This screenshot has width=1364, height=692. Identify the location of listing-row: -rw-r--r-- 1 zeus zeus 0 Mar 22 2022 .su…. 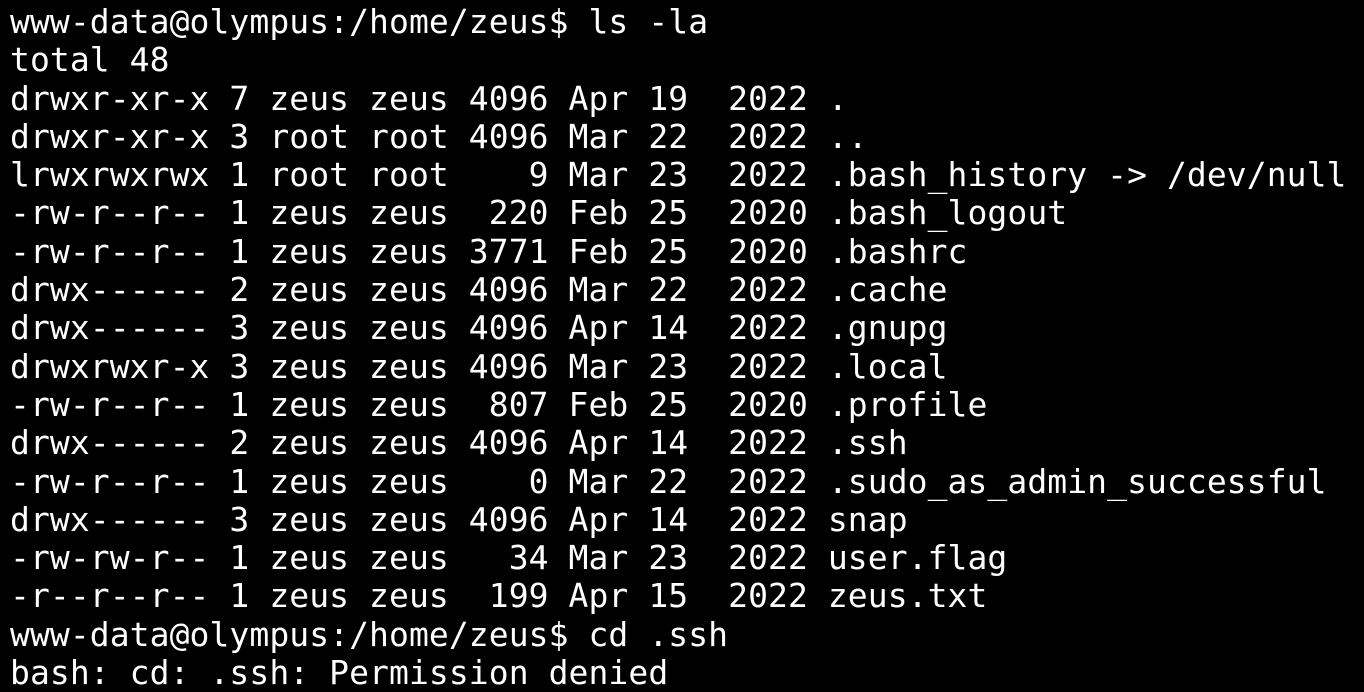
(668, 481).